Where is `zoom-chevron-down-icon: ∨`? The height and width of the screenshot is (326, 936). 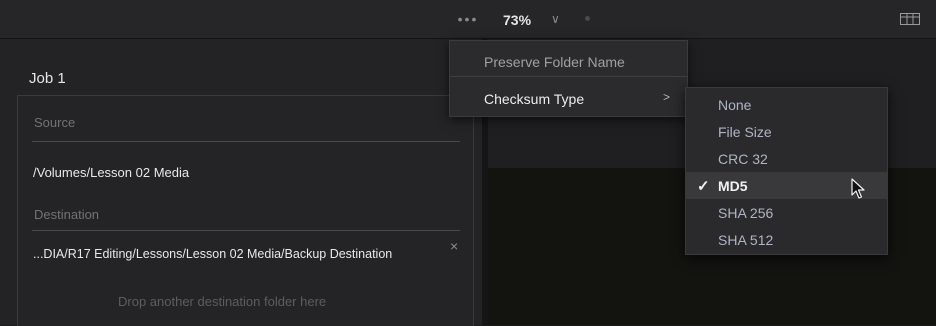
zoom-chevron-down-icon: ∨ is located at coordinates (555, 19).